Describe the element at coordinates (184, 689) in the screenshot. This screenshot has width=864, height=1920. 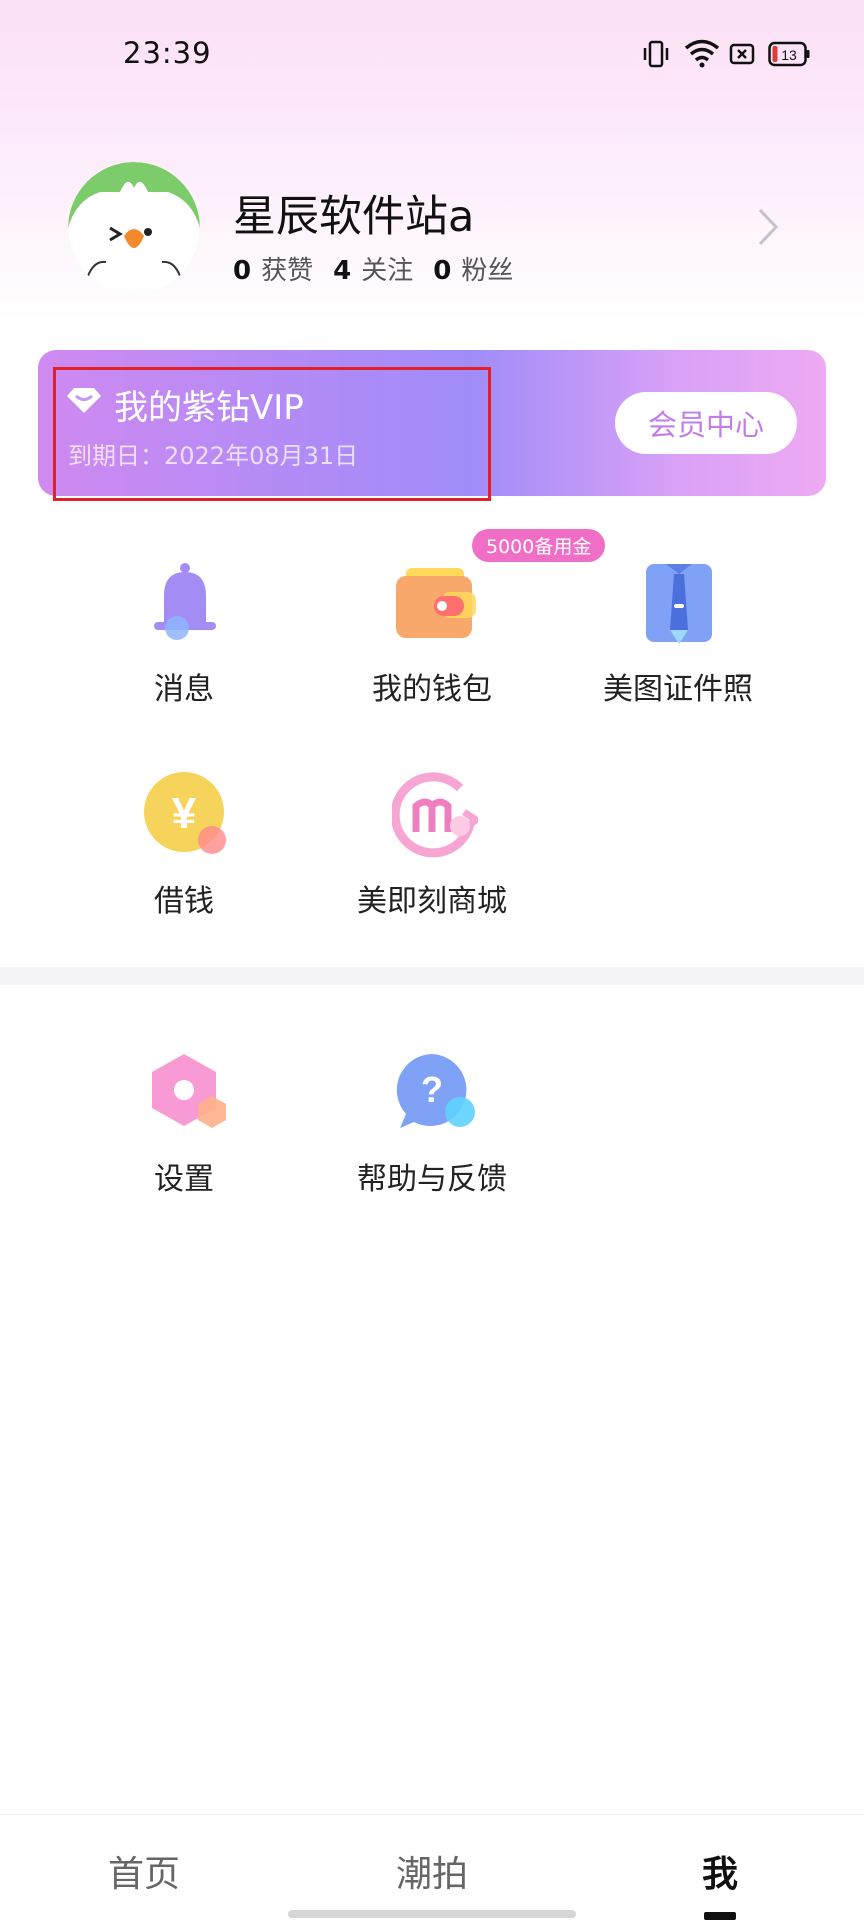
I see `grid-item-label: 消息` at that location.